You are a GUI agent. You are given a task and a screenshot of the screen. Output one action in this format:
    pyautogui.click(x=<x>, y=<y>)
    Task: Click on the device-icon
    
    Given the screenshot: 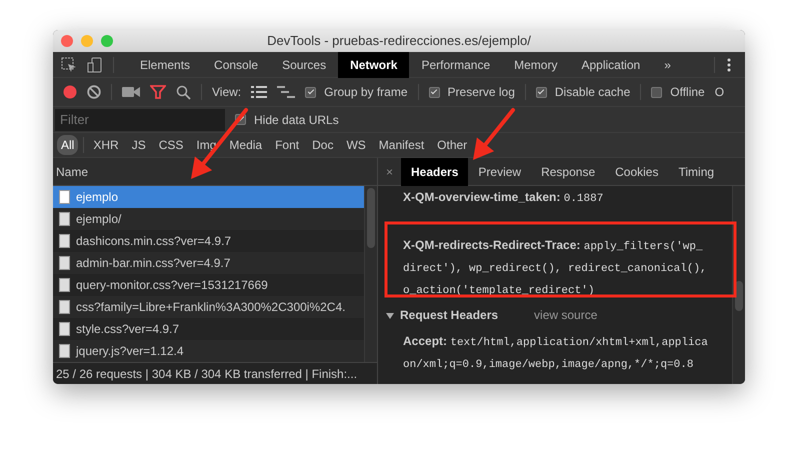 What is the action you would take?
    pyautogui.click(x=95, y=64)
    